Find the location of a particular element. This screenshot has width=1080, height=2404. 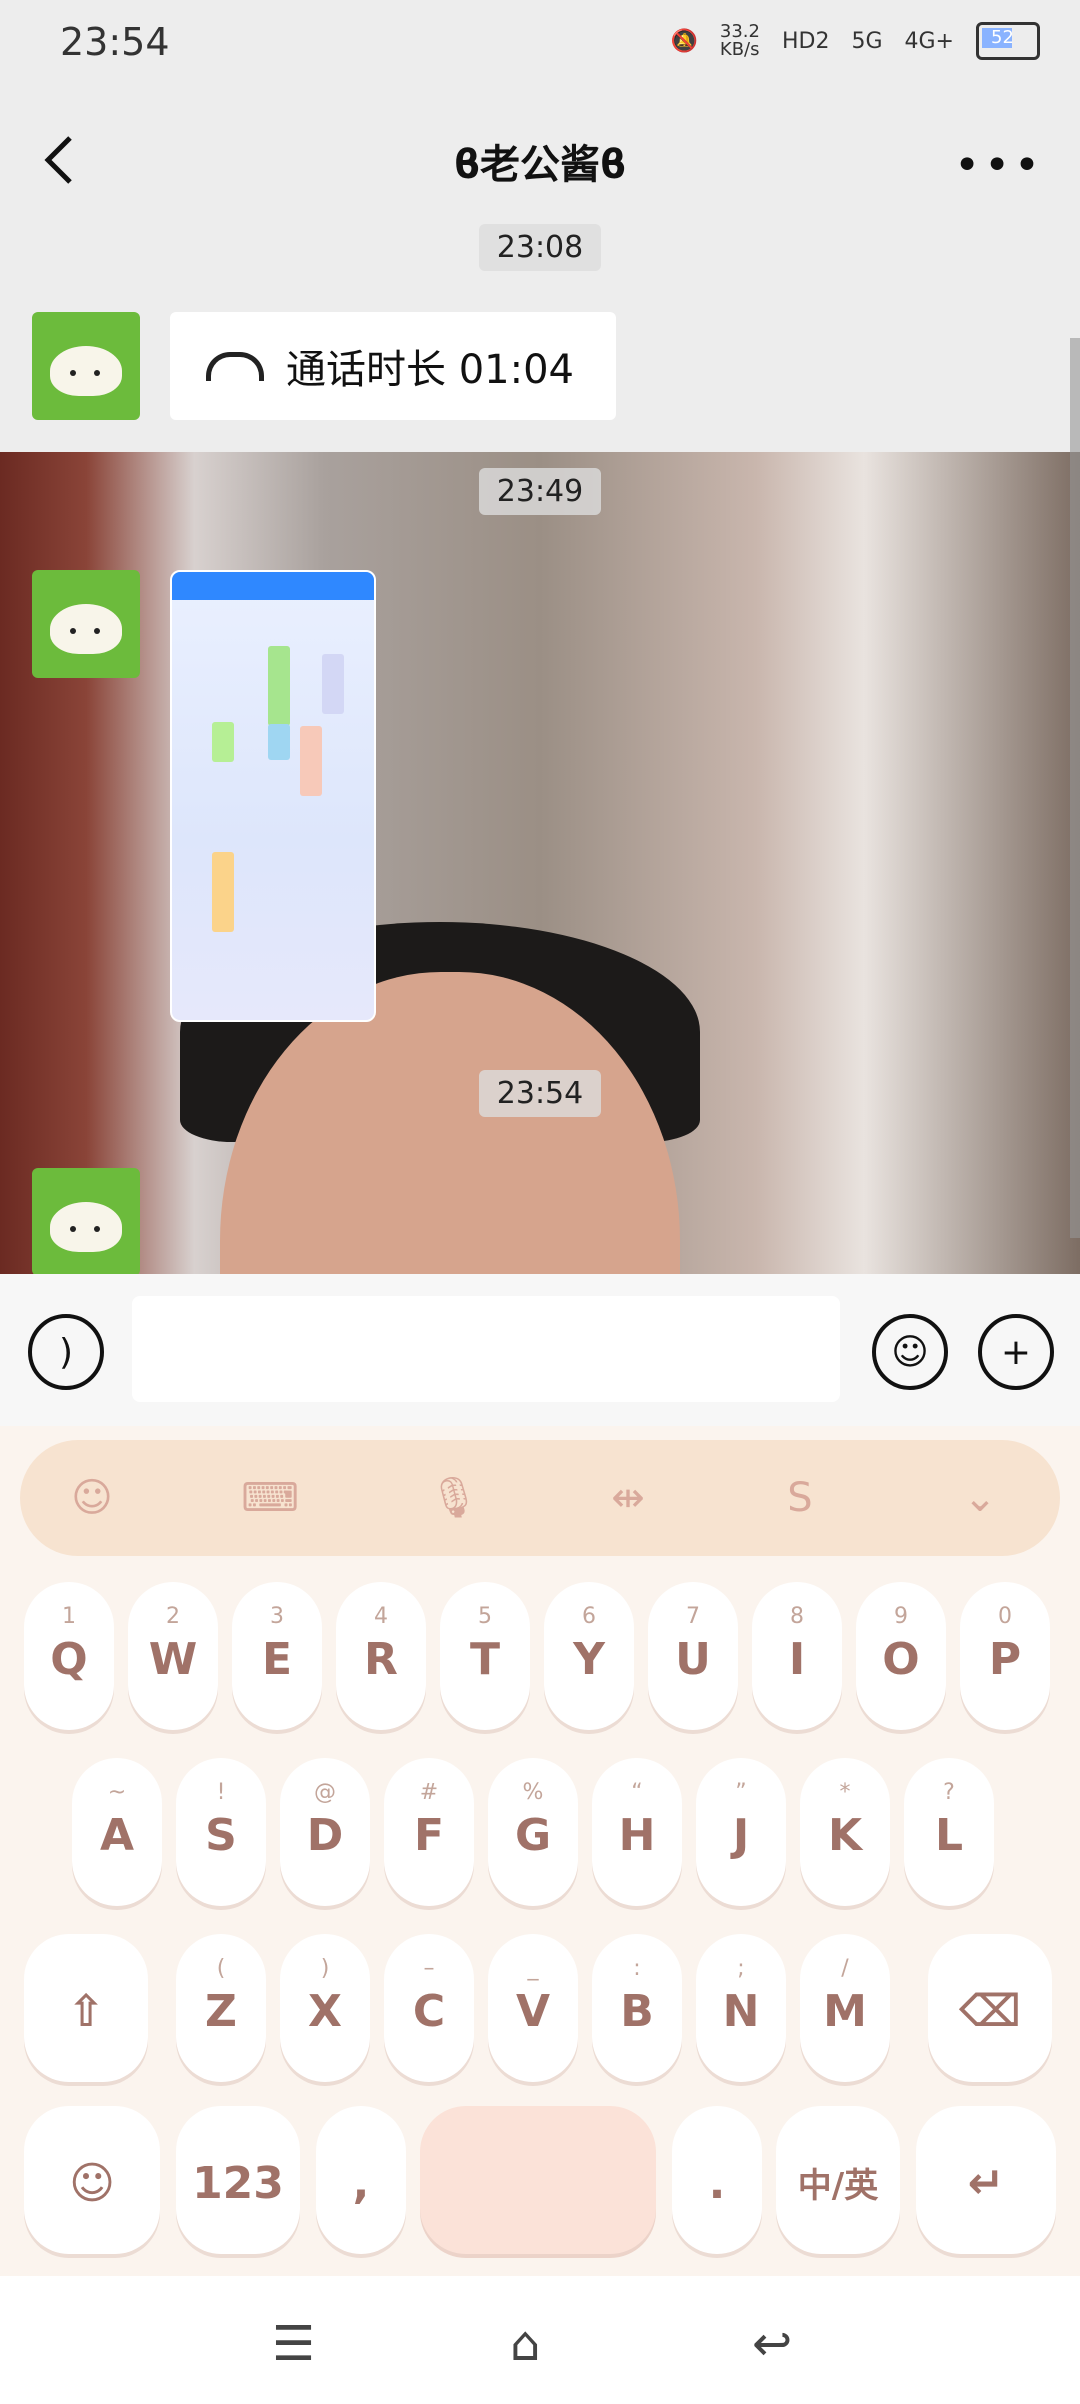

status-bar: 23:54 🔕 33.2 KB/s HD2 5G 4G+ 52 is located at coordinates (540, 48).